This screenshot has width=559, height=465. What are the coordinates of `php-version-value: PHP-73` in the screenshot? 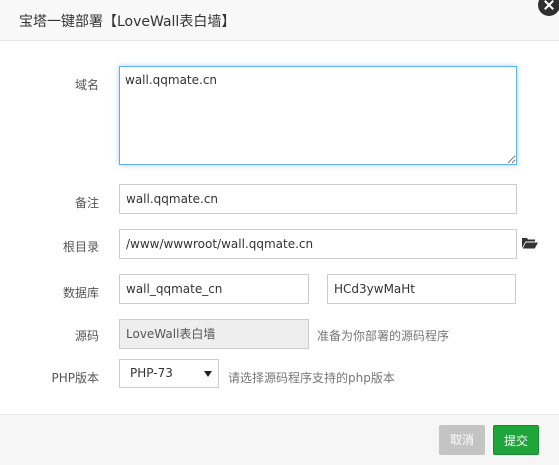 It's located at (151, 373).